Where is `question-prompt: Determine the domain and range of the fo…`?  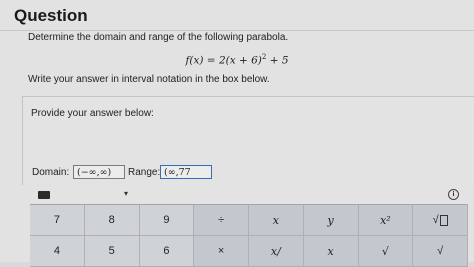
question-prompt: Determine the domain and range of the fo… is located at coordinates (158, 37).